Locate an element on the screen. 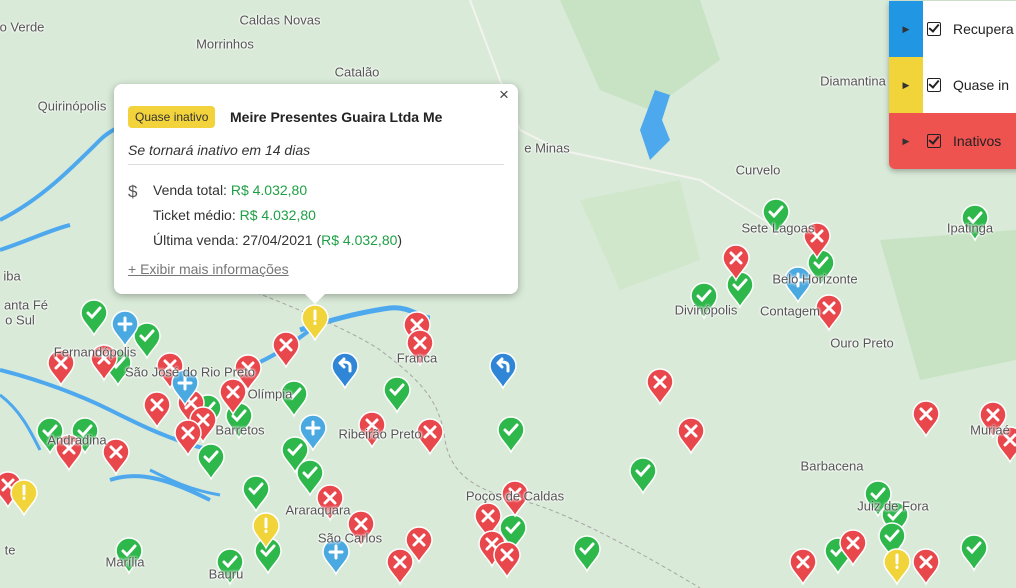 Image resolution: width=1016 pixels, height=588 pixels. status-legend: ▶ Recupera ▶ Quase in ▶ Inativos is located at coordinates (952, 85).